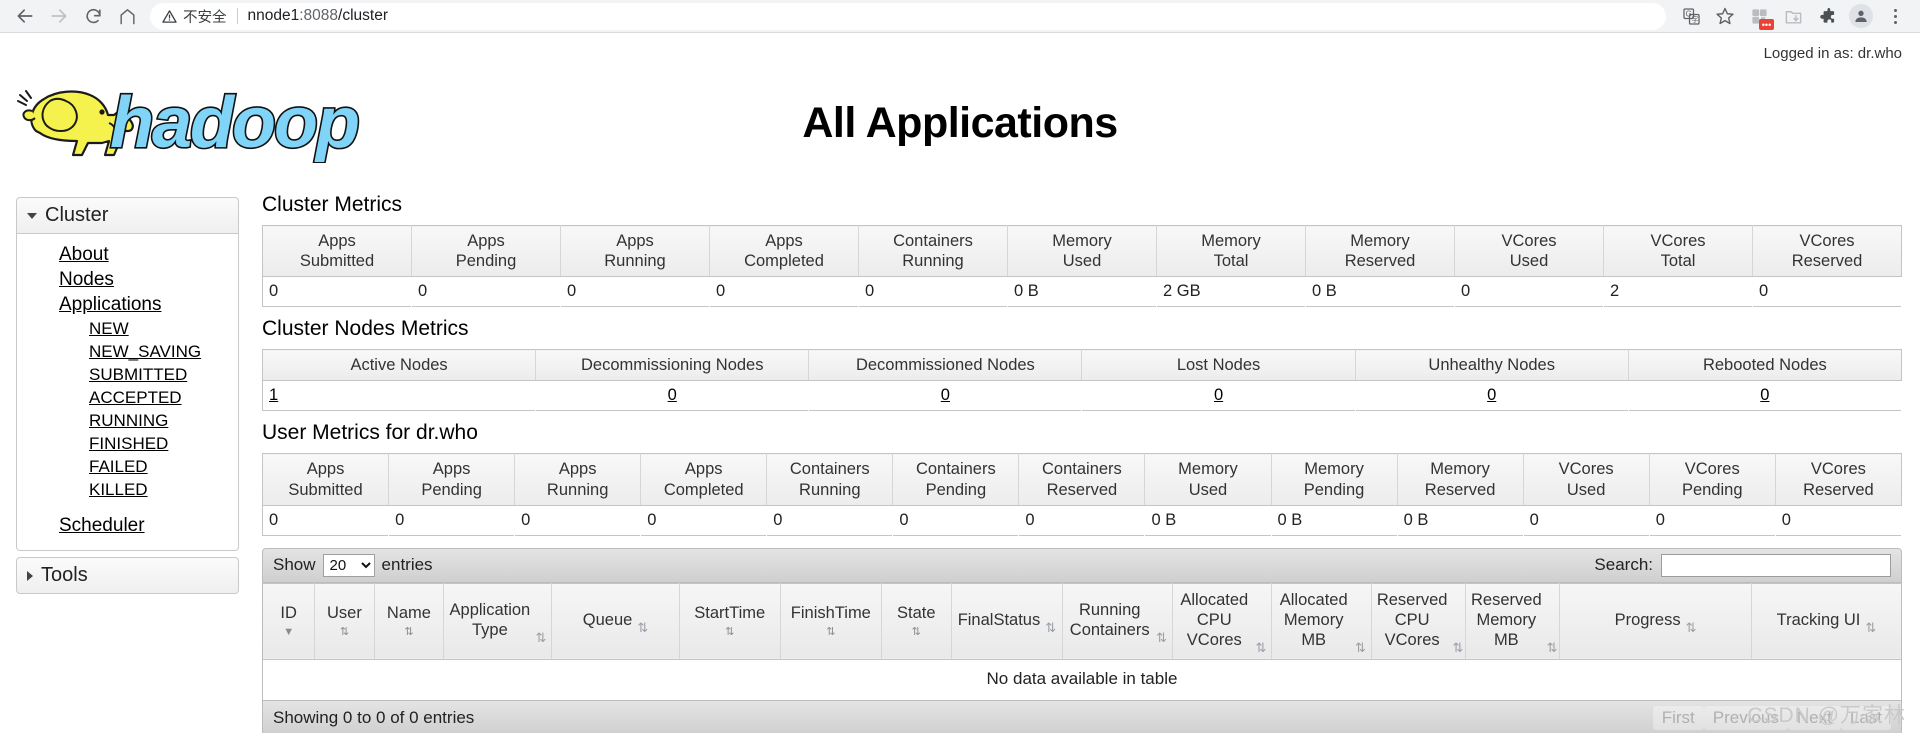  What do you see at coordinates (1513, 621) in the screenshot?
I see `col-reserved-memory-mb: Reserved Memory MB ⇅` at bounding box center [1513, 621].